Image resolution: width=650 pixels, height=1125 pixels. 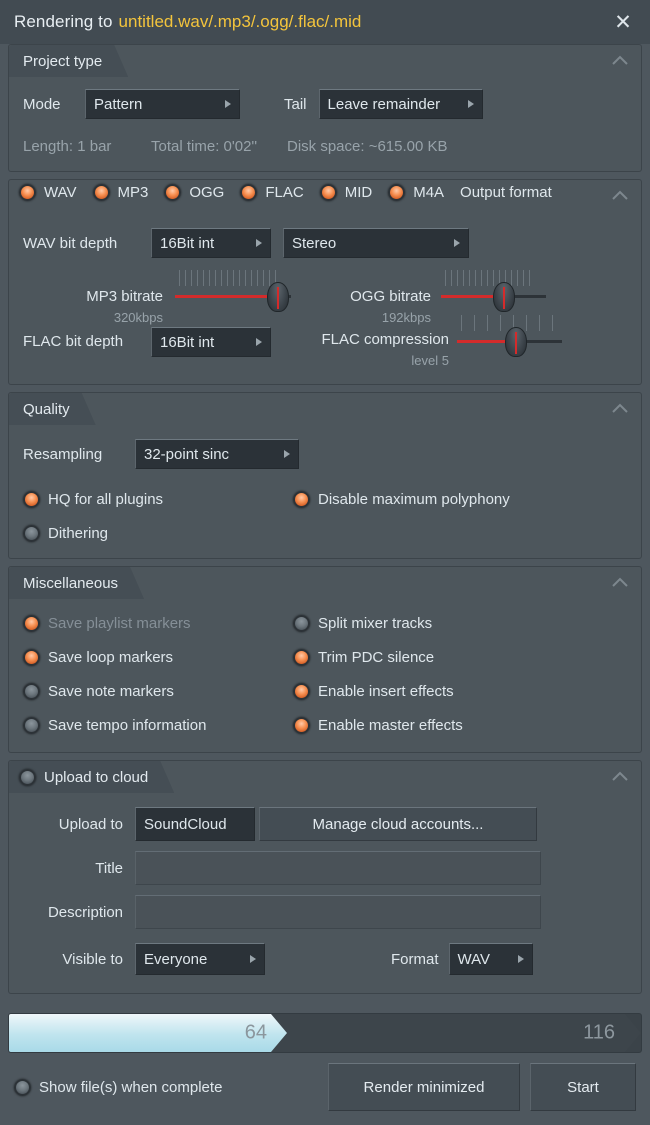 What do you see at coordinates (325, 777) in the screenshot?
I see `upload-cloud-header: Upload to cloud` at bounding box center [325, 777].